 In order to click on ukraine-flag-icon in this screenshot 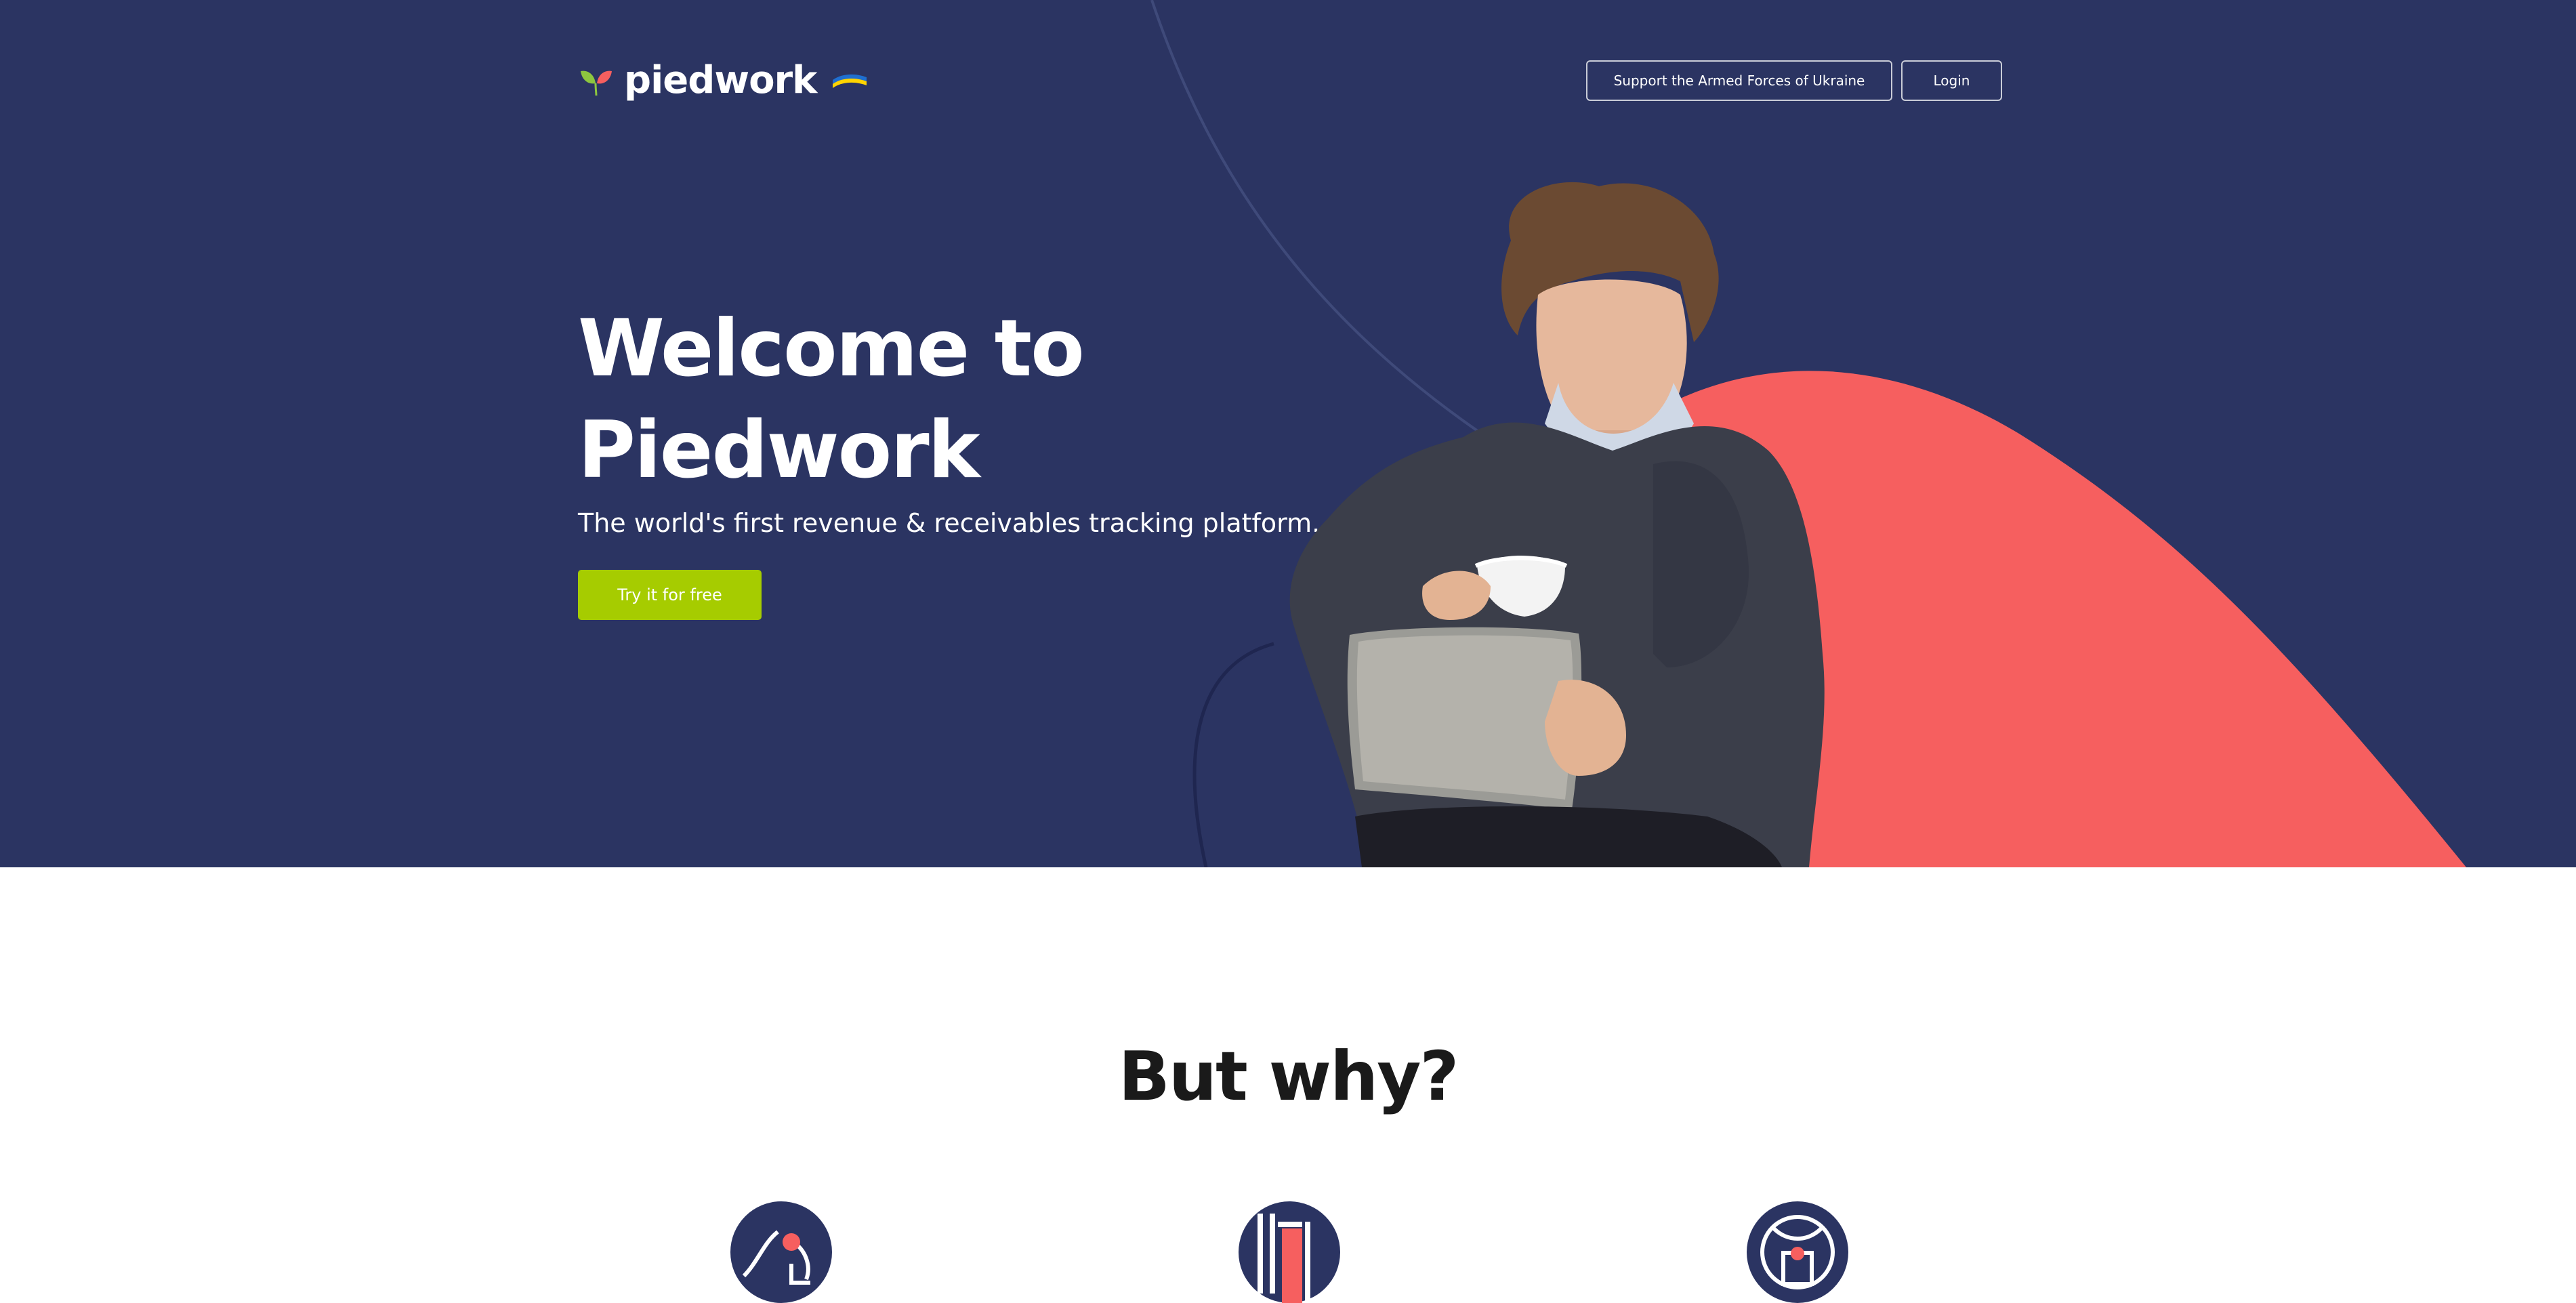, I will do `click(850, 81)`.